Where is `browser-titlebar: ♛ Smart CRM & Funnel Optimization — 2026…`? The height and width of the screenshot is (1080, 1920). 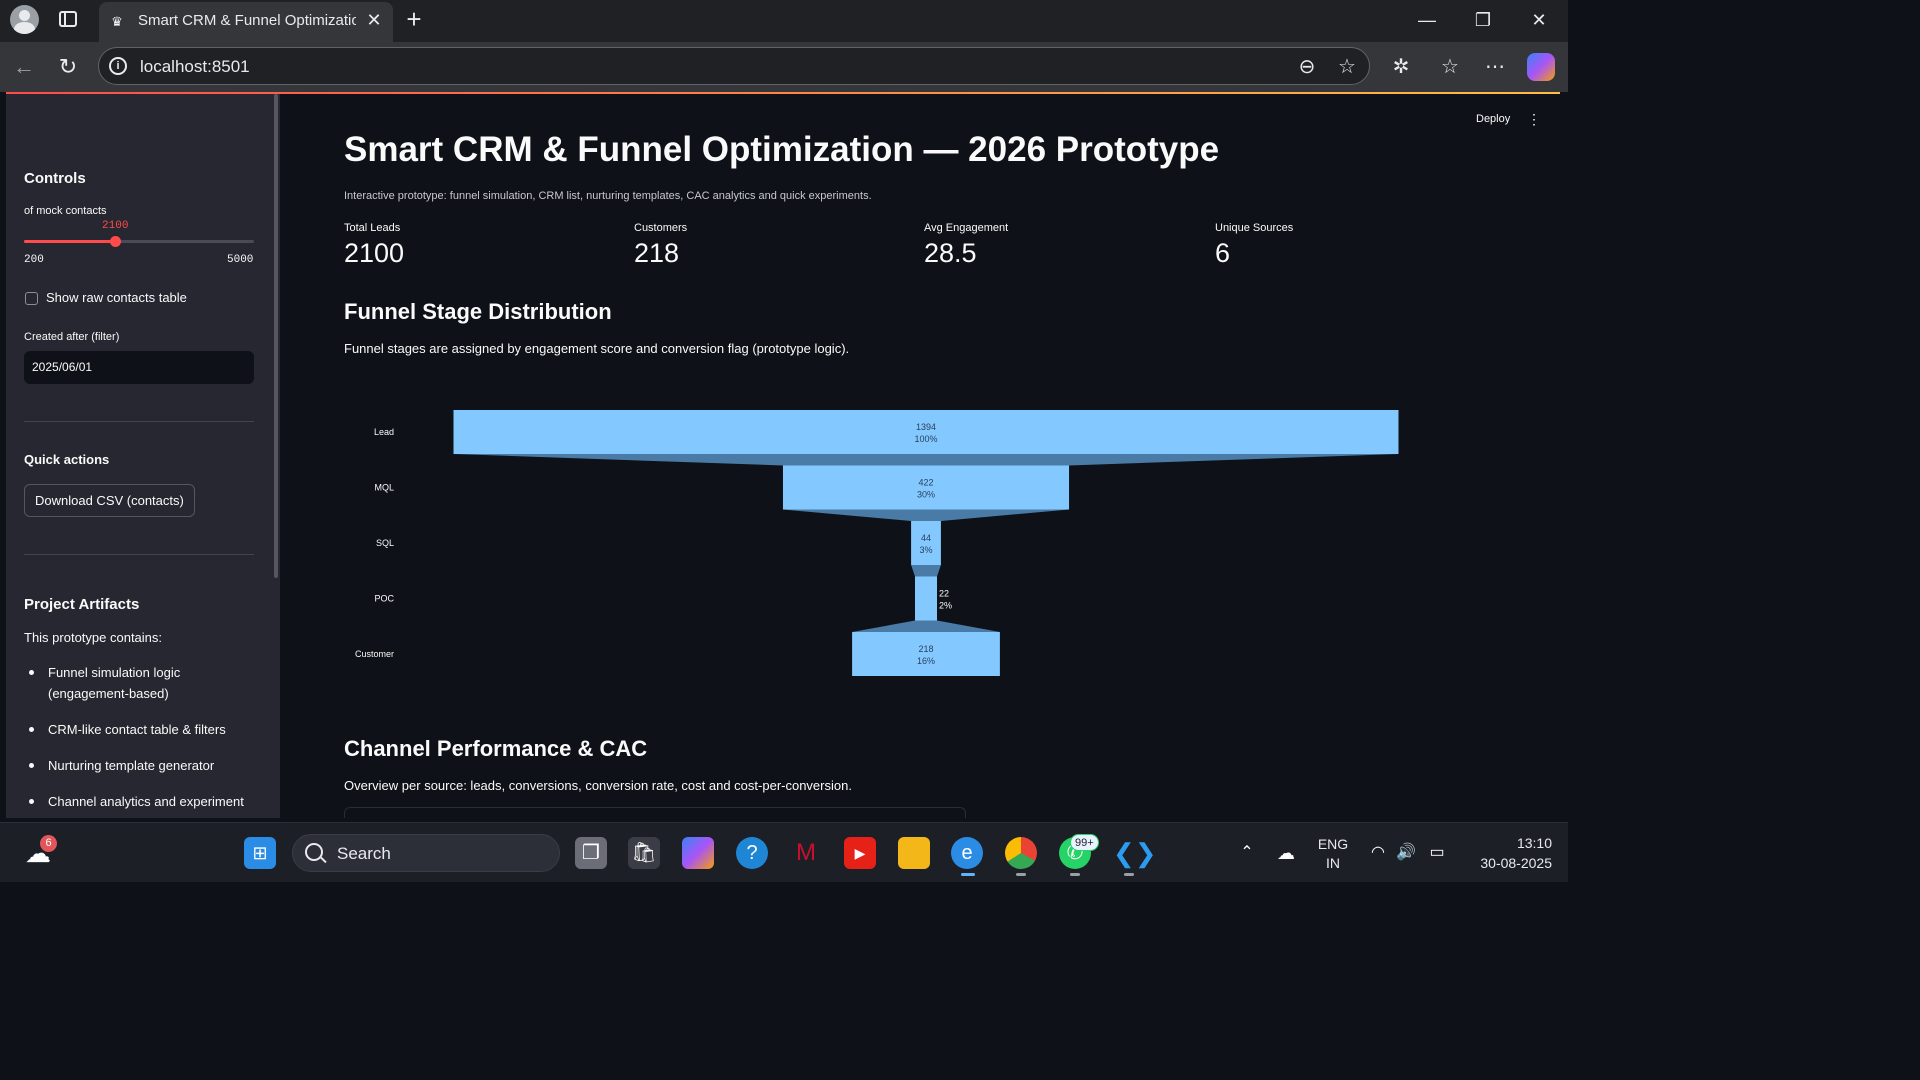
browser-titlebar: ♛ Smart CRM & Funnel Optimization — 2026… is located at coordinates (784, 21).